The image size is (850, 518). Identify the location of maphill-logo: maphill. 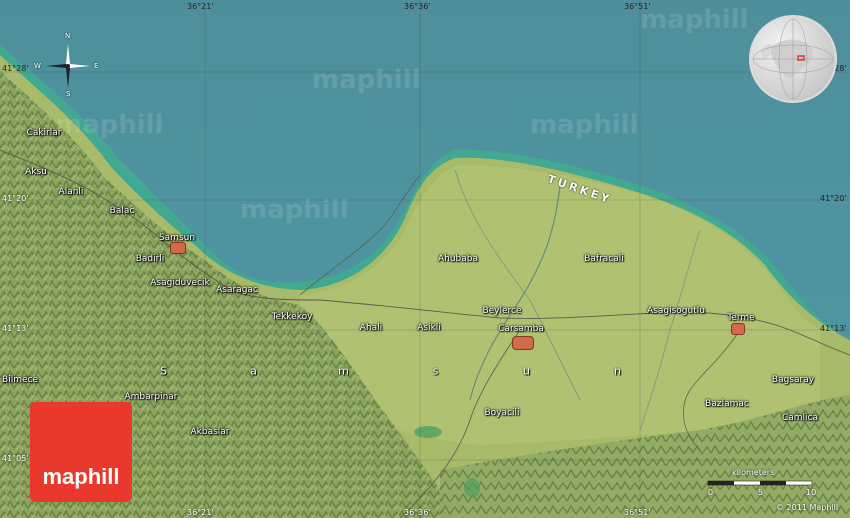
(81, 452).